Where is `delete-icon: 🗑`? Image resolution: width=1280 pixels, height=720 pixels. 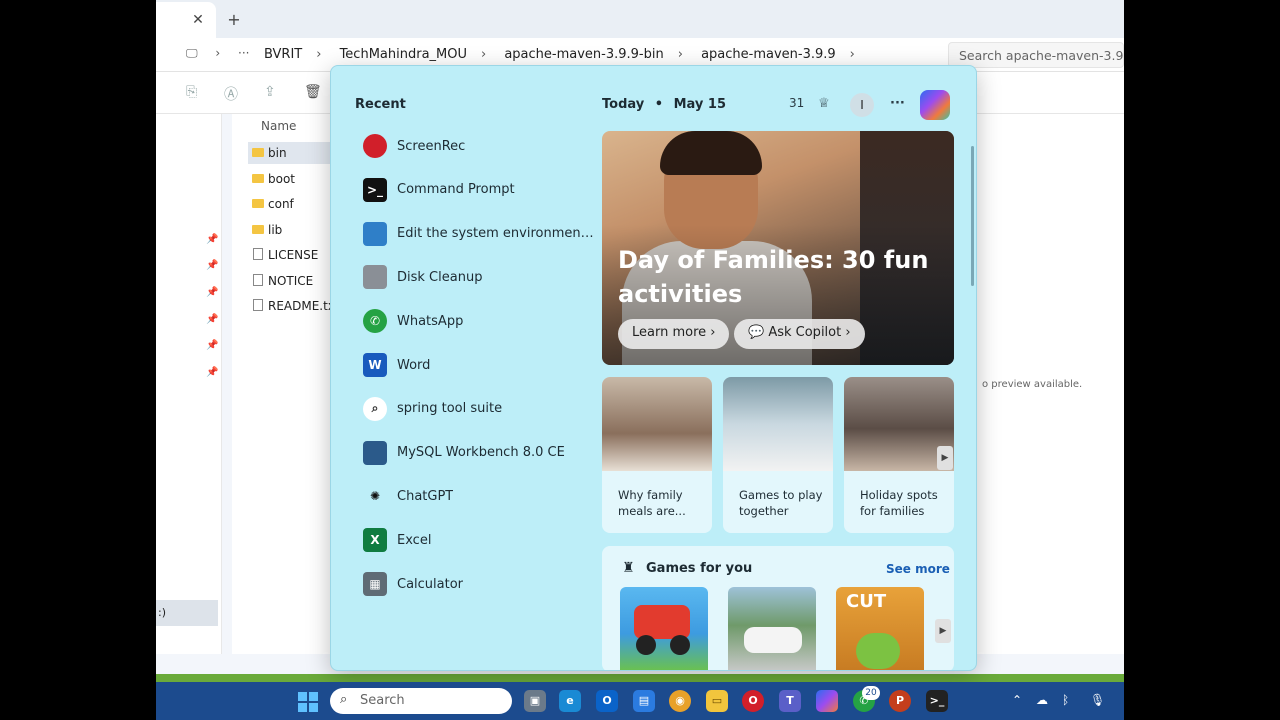
delete-icon: 🗑 is located at coordinates (313, 92).